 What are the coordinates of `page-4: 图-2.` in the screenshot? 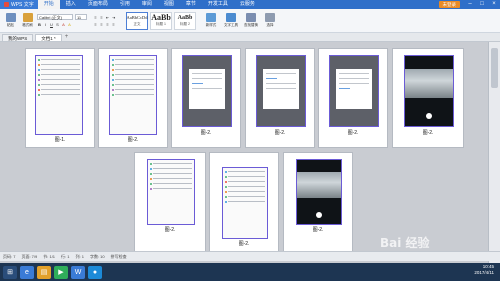 It's located at (280, 98).